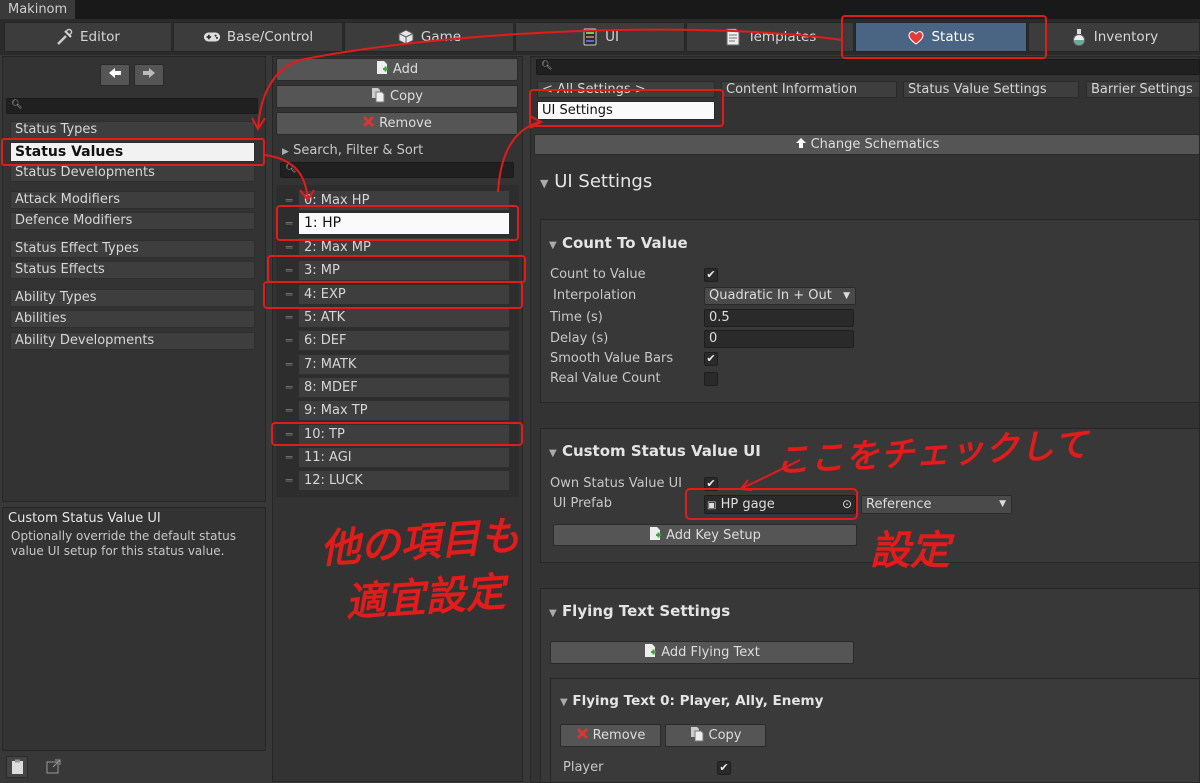  Describe the element at coordinates (395, 200) in the screenshot. I see `list-item: ═ 0: Max HP` at that location.